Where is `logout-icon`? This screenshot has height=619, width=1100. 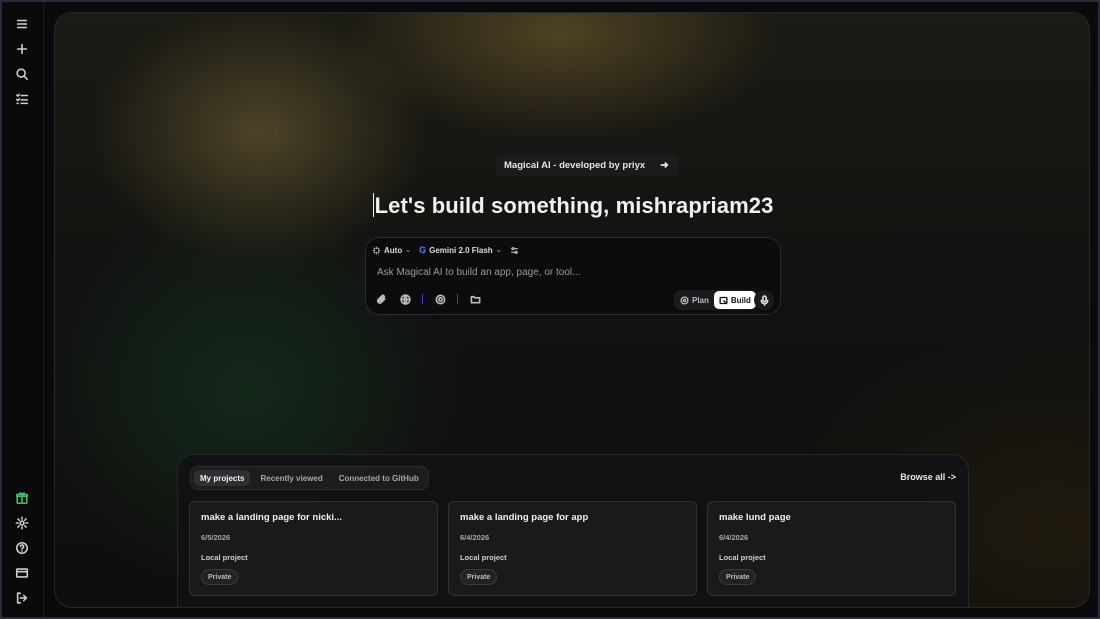
logout-icon is located at coordinates (22, 598).